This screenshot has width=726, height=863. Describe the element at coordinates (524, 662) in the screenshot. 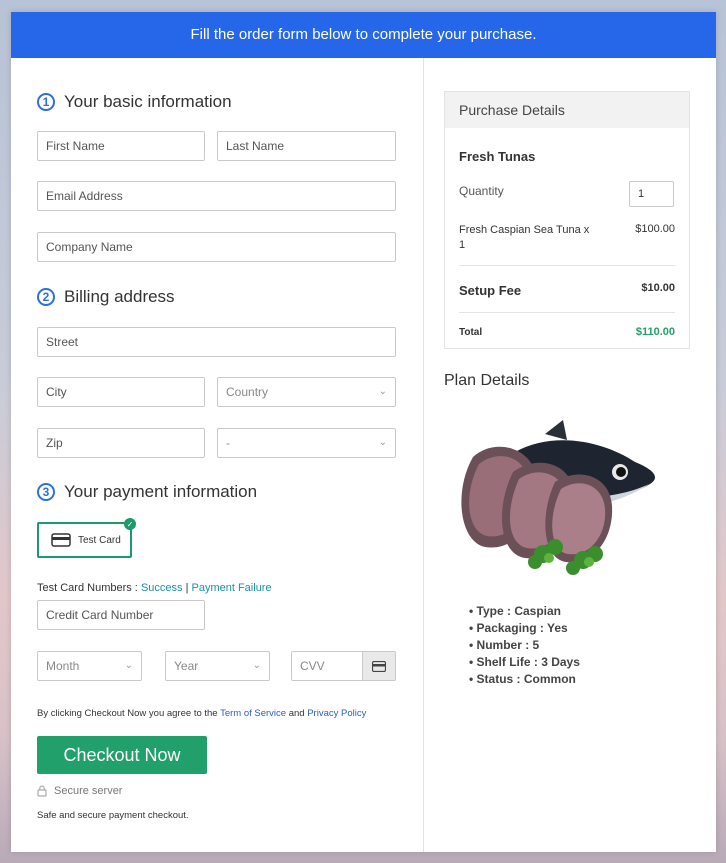

I see `plan-item-shelf-life: • Shelf Life : 3 Days` at that location.